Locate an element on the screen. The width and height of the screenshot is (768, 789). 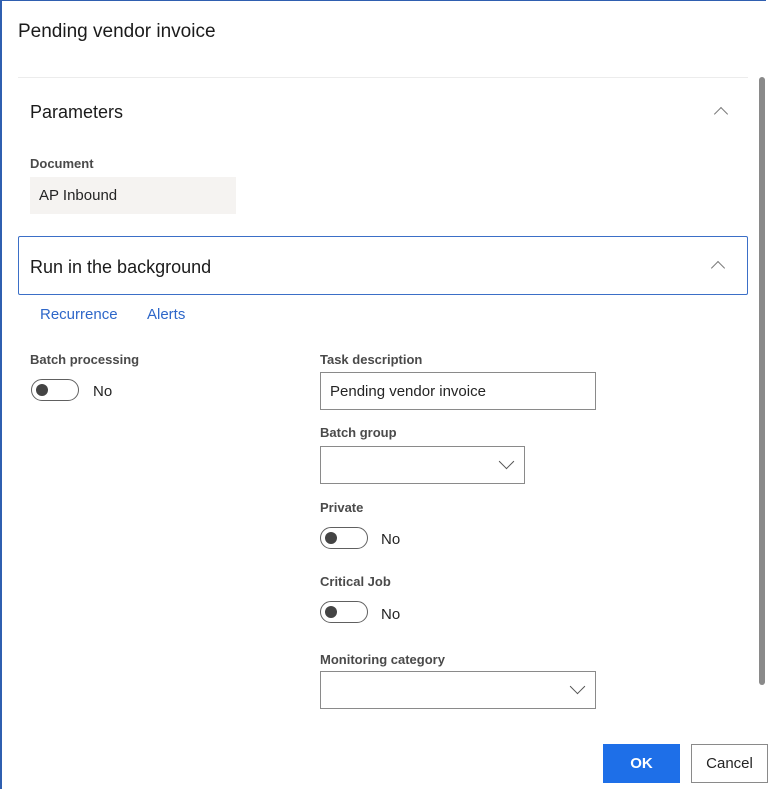
alerts-link: Alerts is located at coordinates (166, 314).